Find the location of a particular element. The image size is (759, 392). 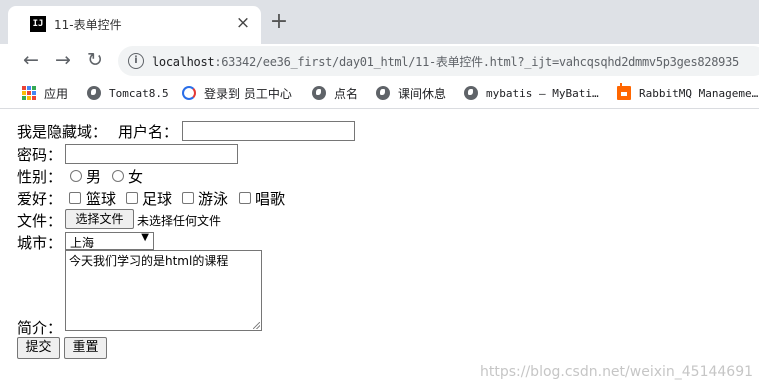

new-tab-icon: + is located at coordinates (279, 22).